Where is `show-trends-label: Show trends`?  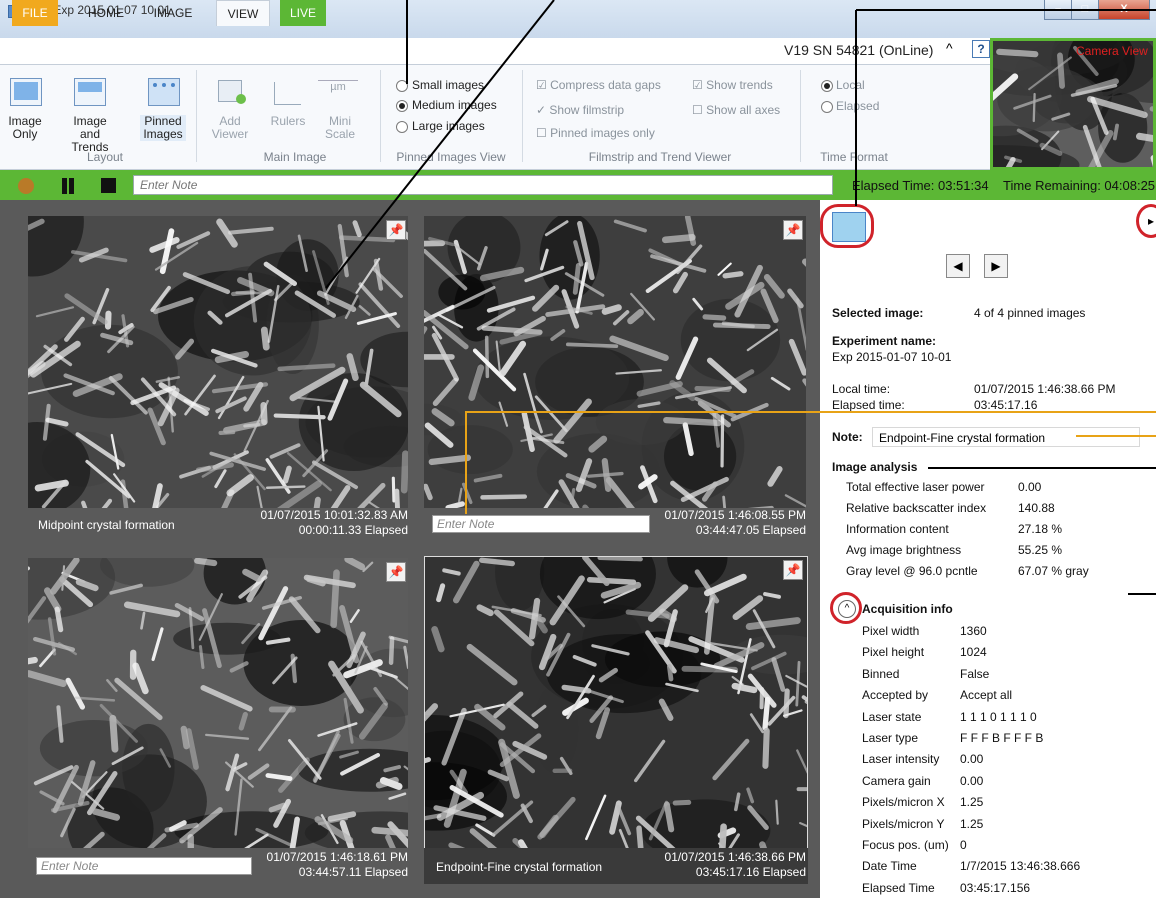
show-trends-label: Show trends is located at coordinates (739, 85).